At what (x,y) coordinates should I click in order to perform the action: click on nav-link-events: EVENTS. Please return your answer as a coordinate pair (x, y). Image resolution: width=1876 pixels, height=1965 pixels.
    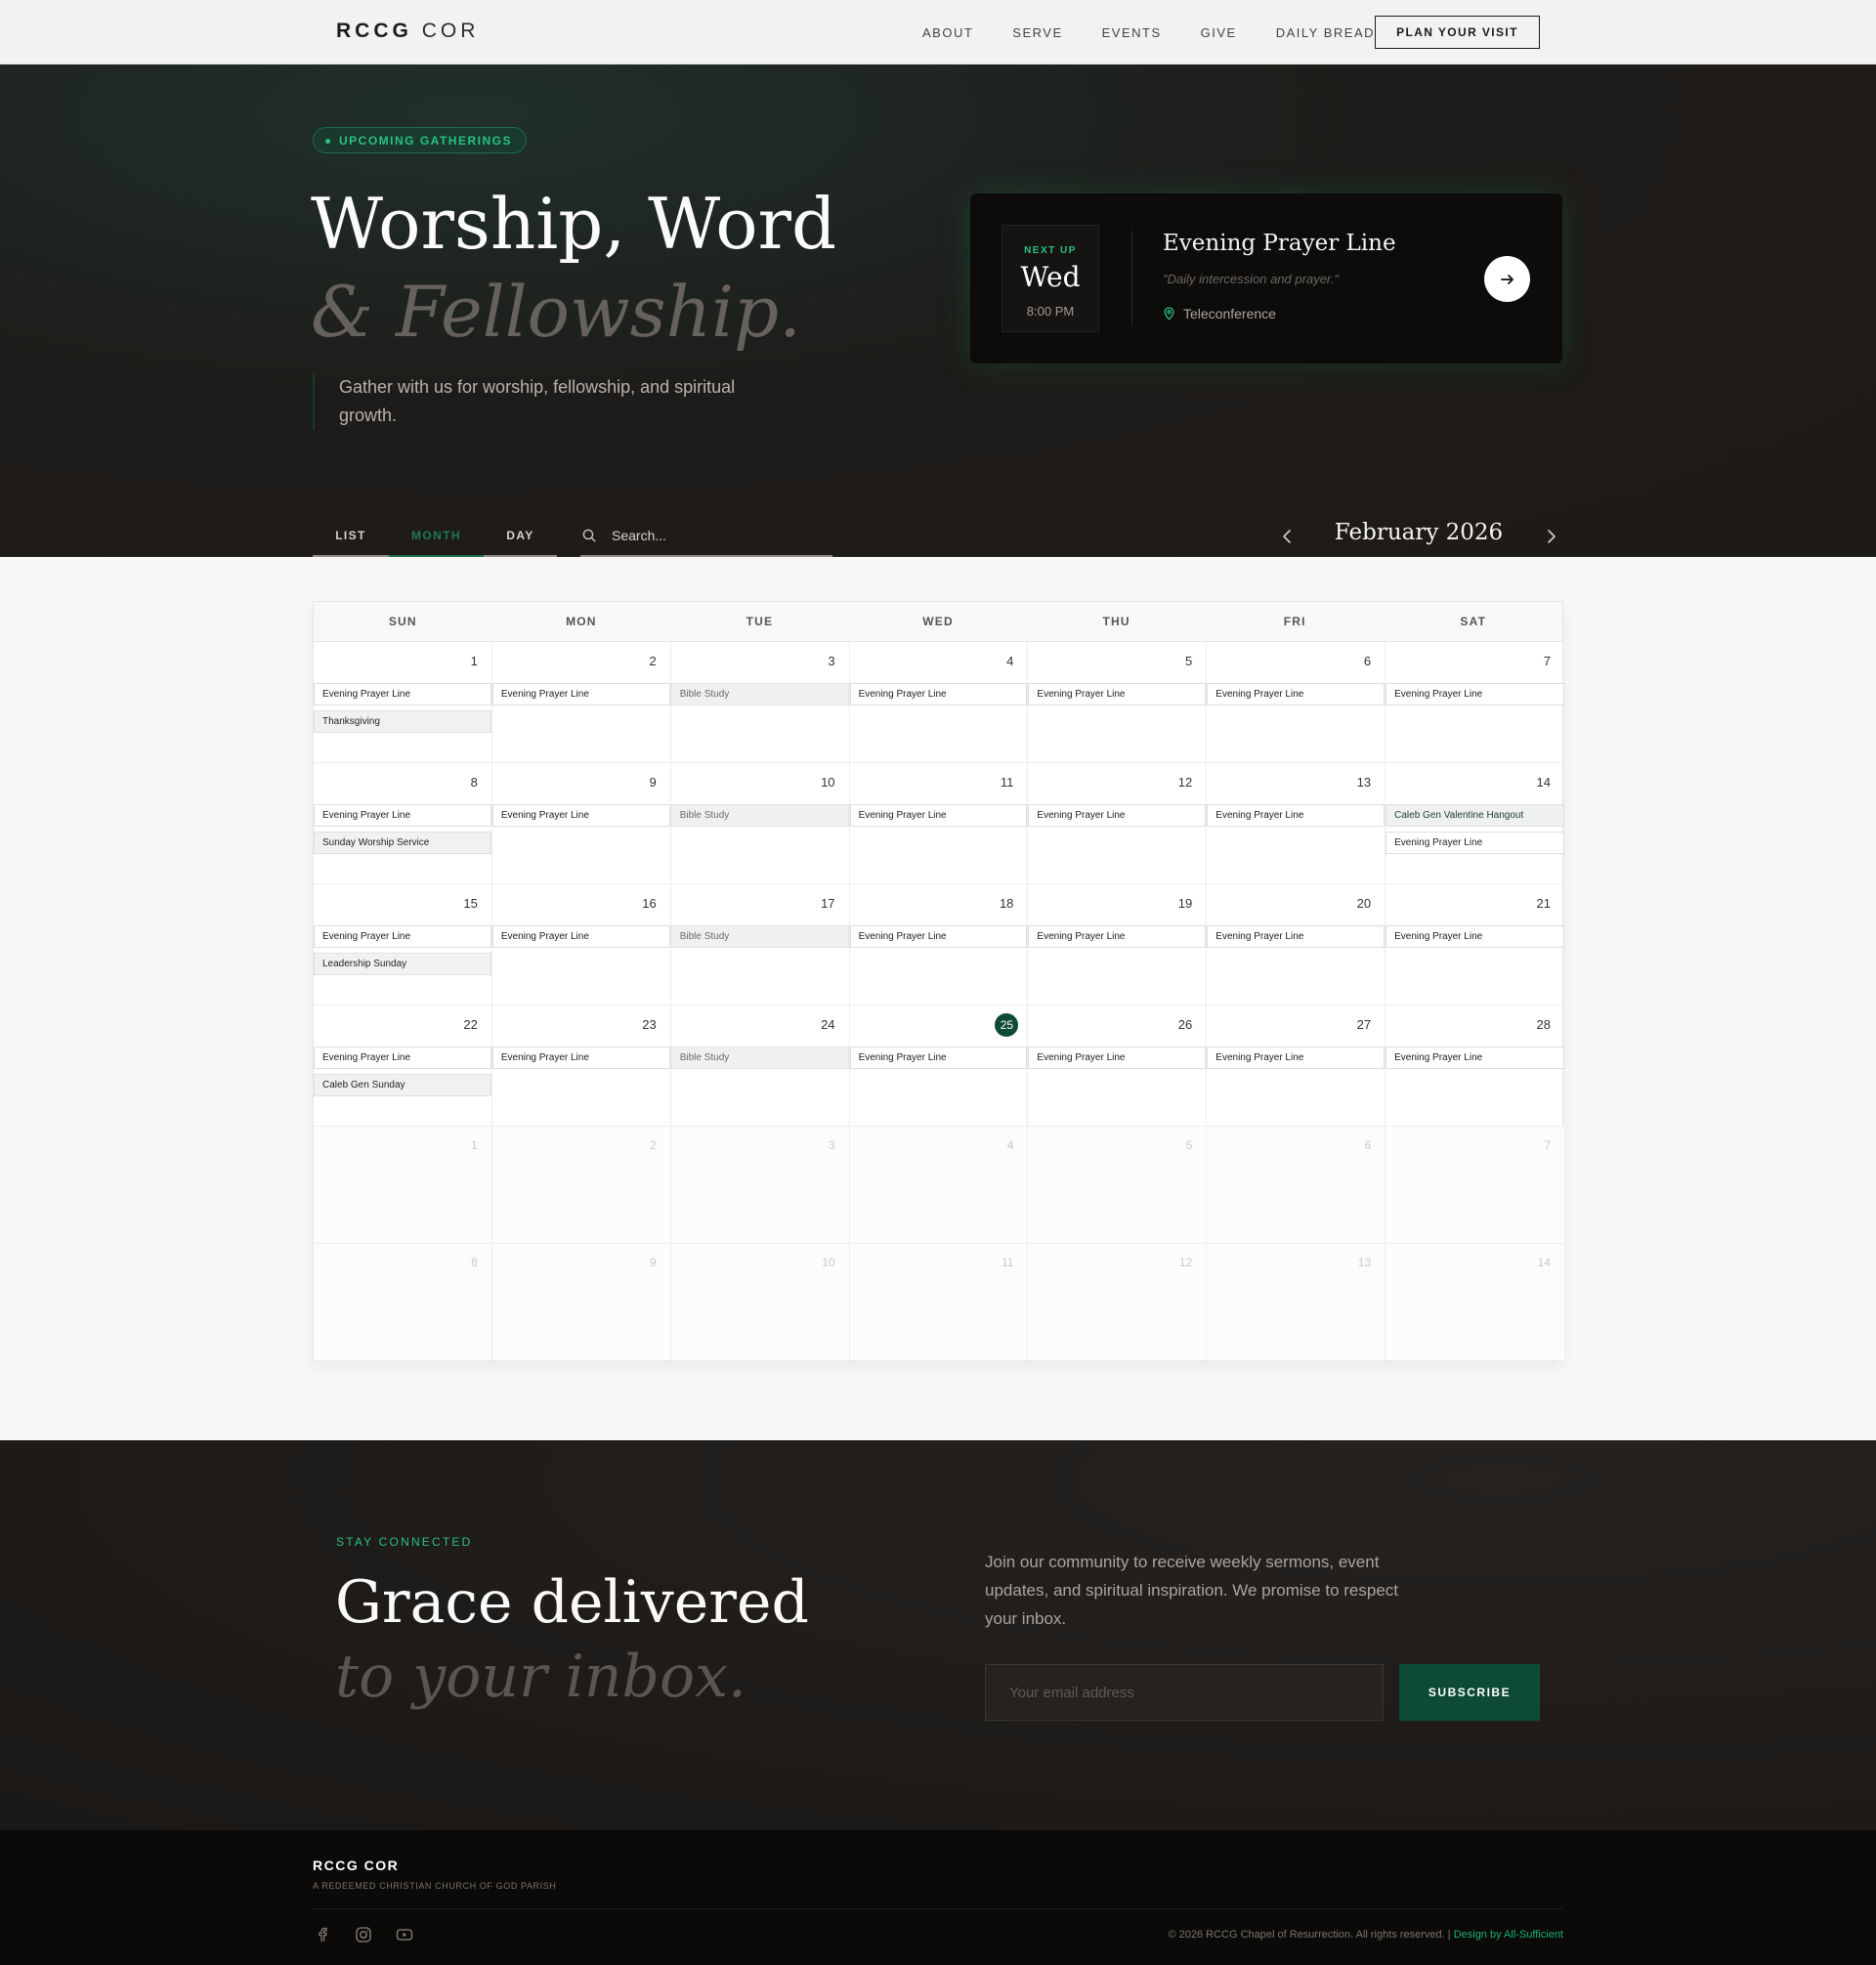
    Looking at the image, I should click on (1132, 32).